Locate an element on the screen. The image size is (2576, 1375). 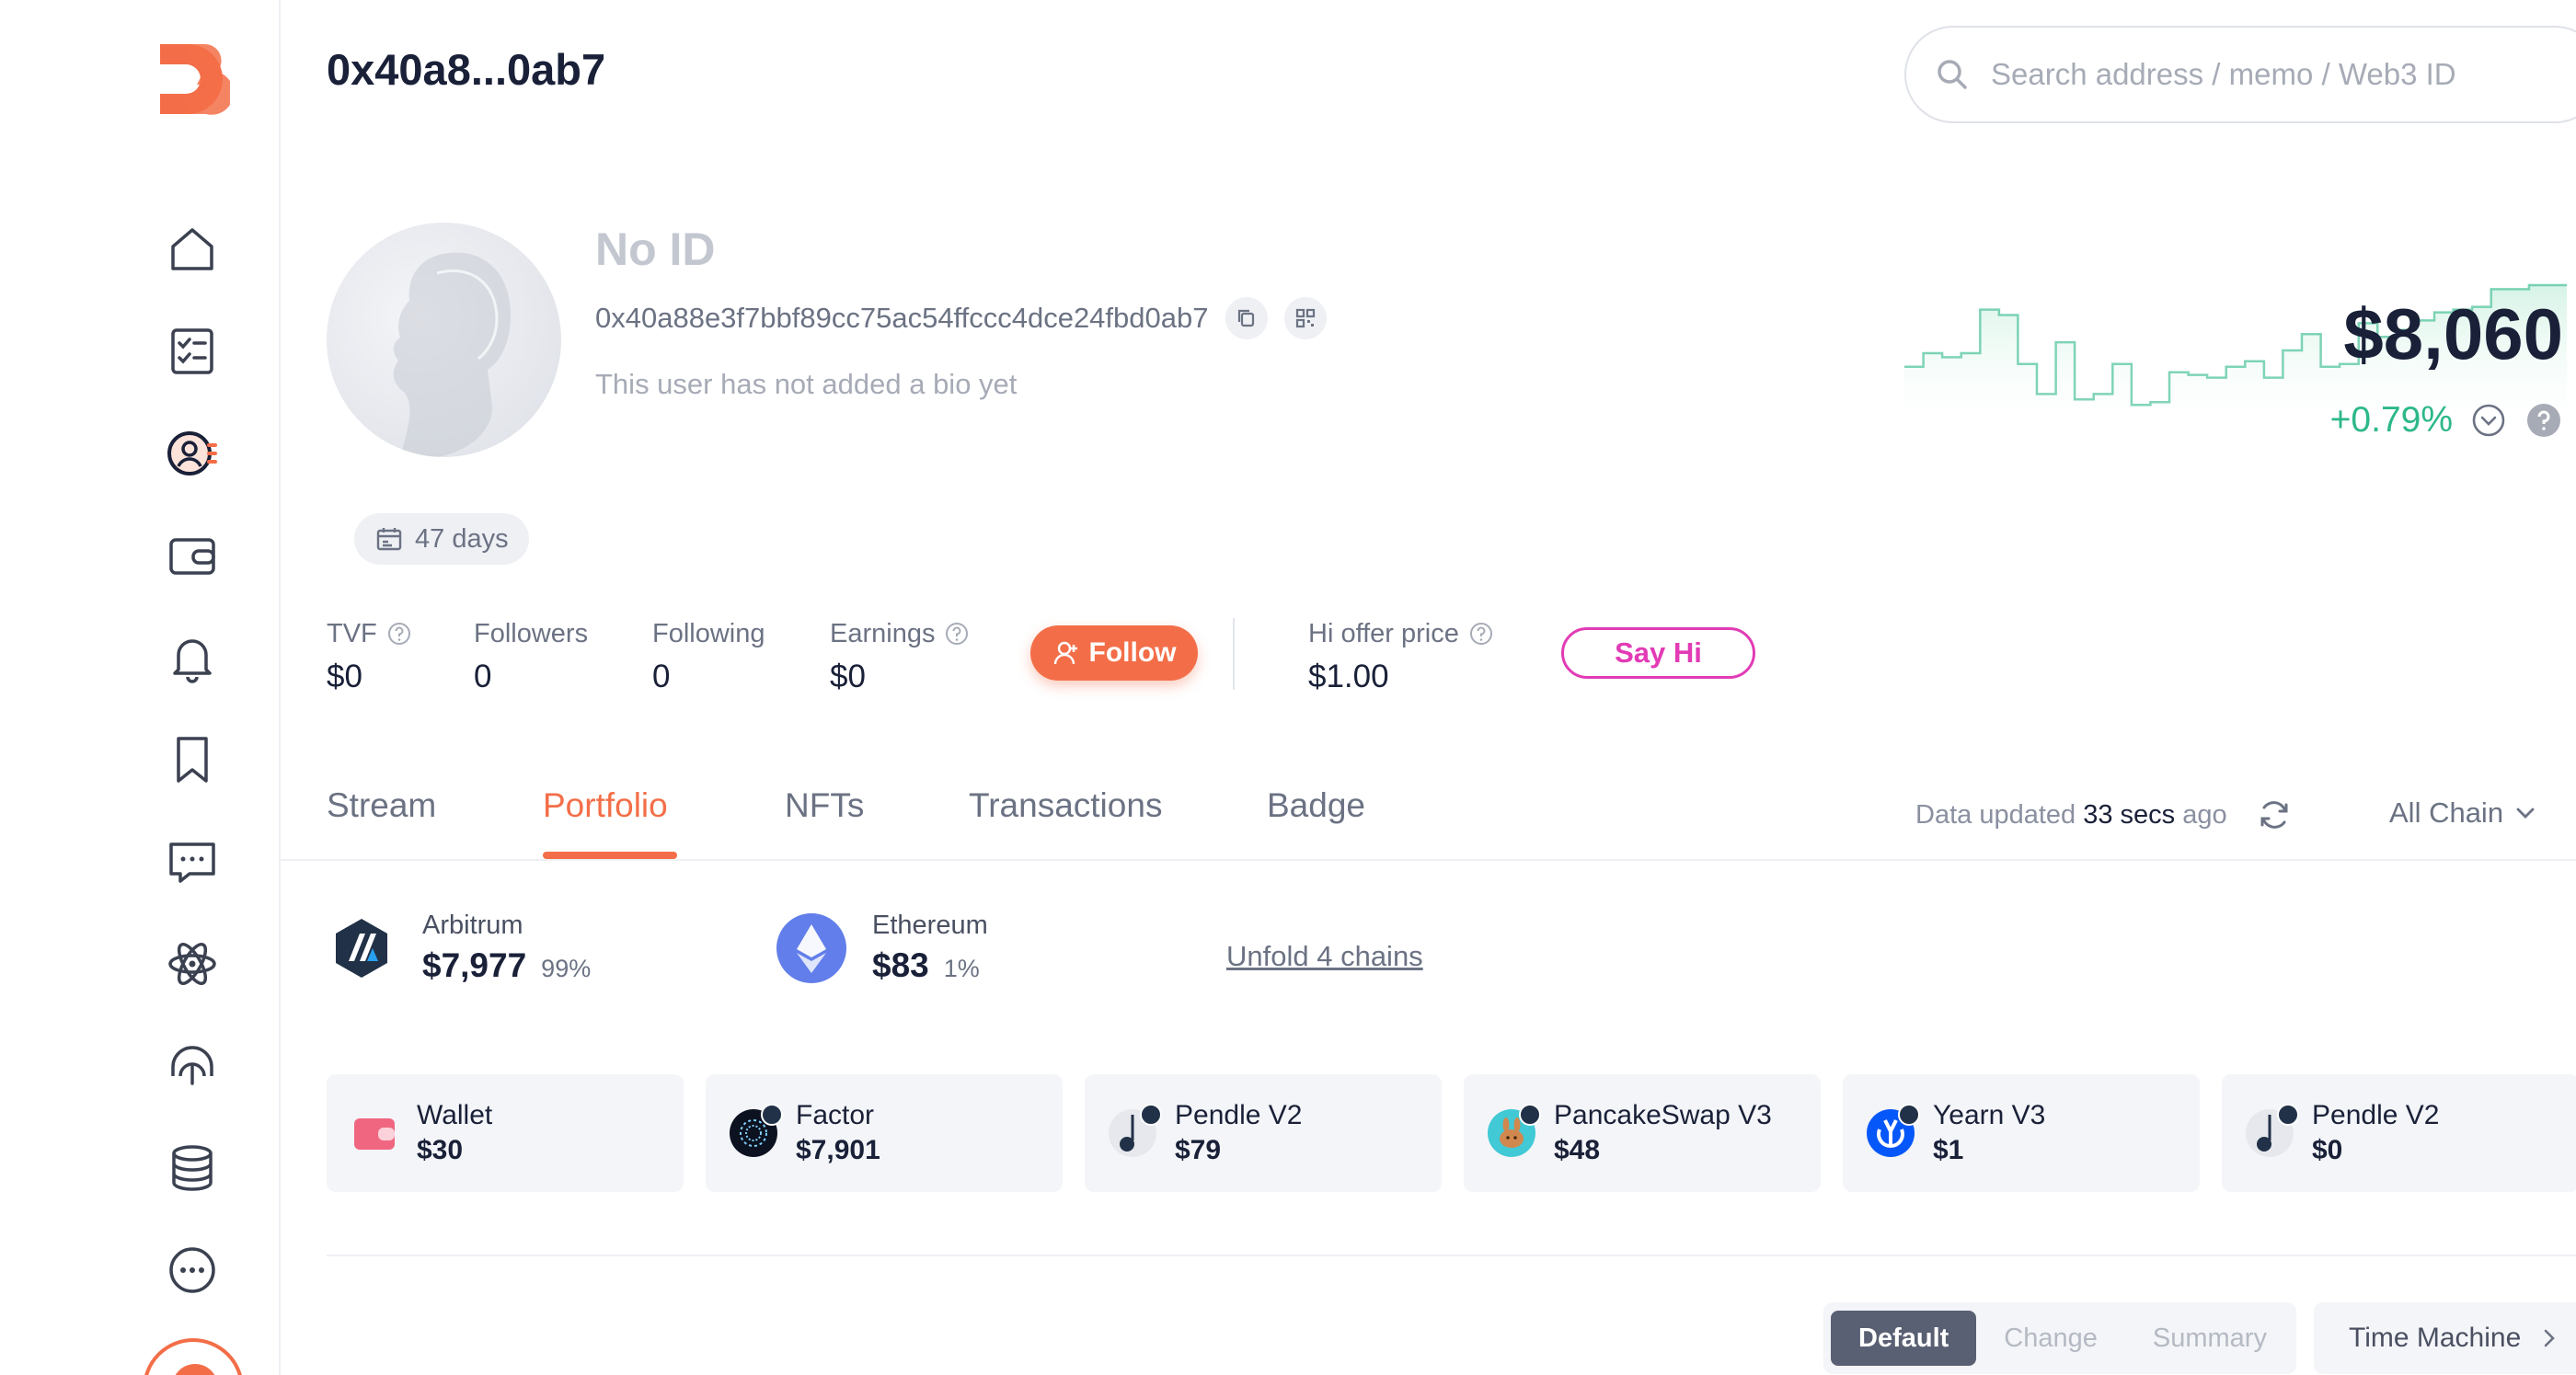
earnings-stat: Earnings $0 is located at coordinates (900, 655).